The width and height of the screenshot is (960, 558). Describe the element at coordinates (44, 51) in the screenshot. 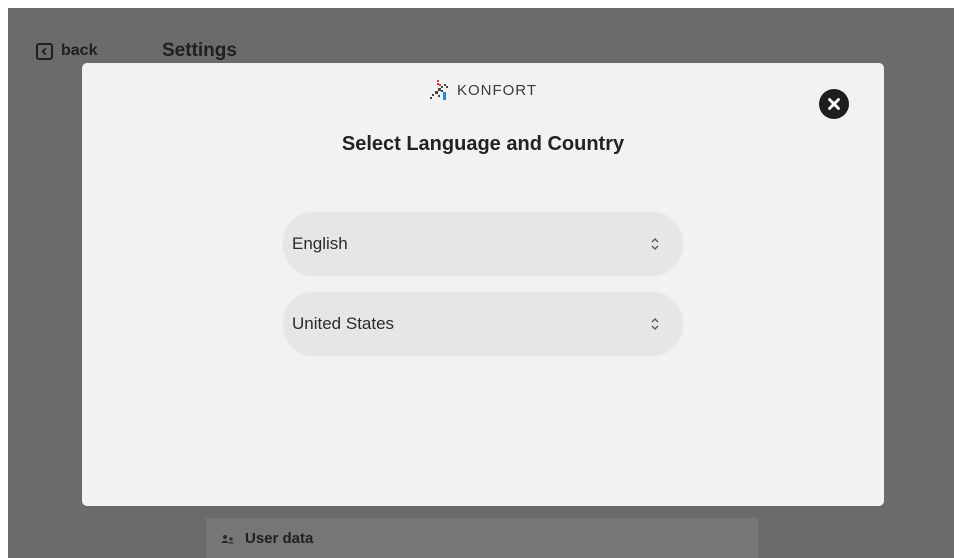

I see `chevron-left-icon` at that location.